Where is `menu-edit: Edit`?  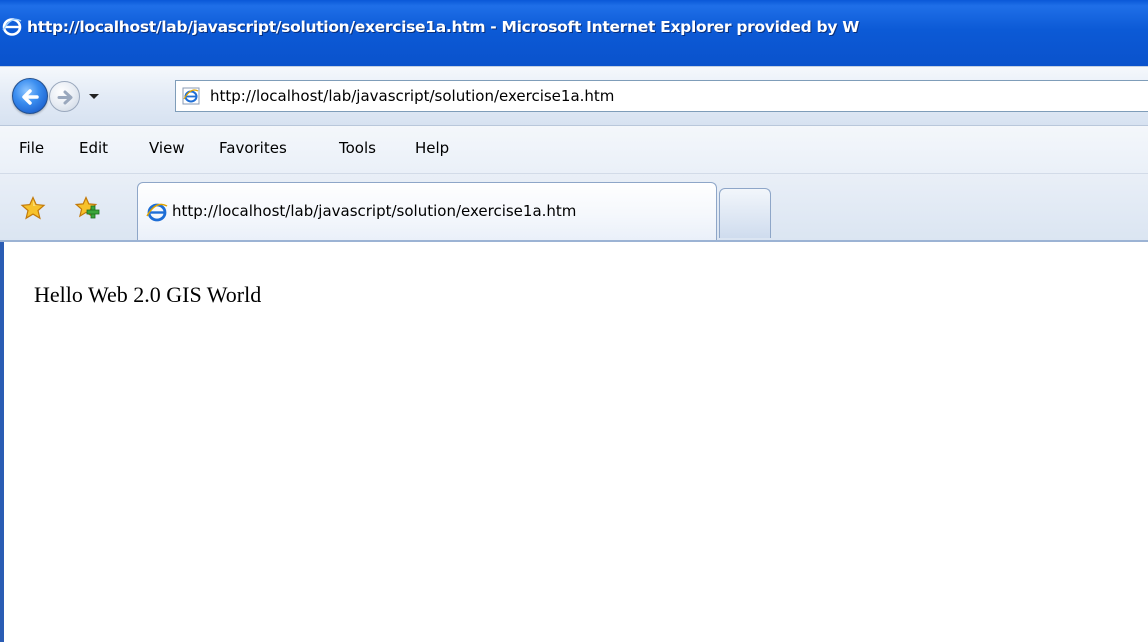 menu-edit: Edit is located at coordinates (93, 148).